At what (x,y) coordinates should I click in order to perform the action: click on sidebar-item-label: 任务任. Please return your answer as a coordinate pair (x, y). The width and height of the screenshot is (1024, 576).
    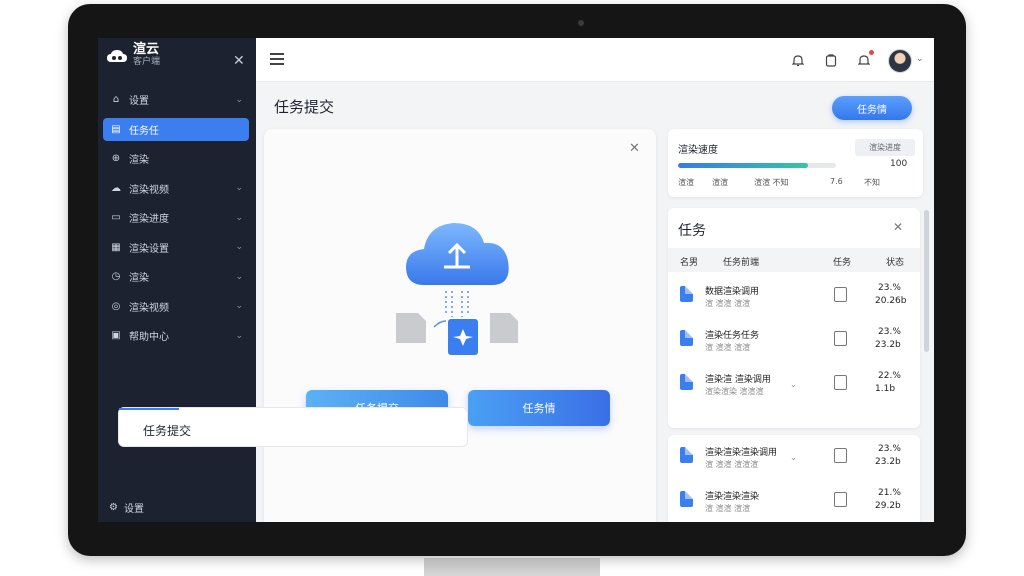
    Looking at the image, I should click on (144, 131).